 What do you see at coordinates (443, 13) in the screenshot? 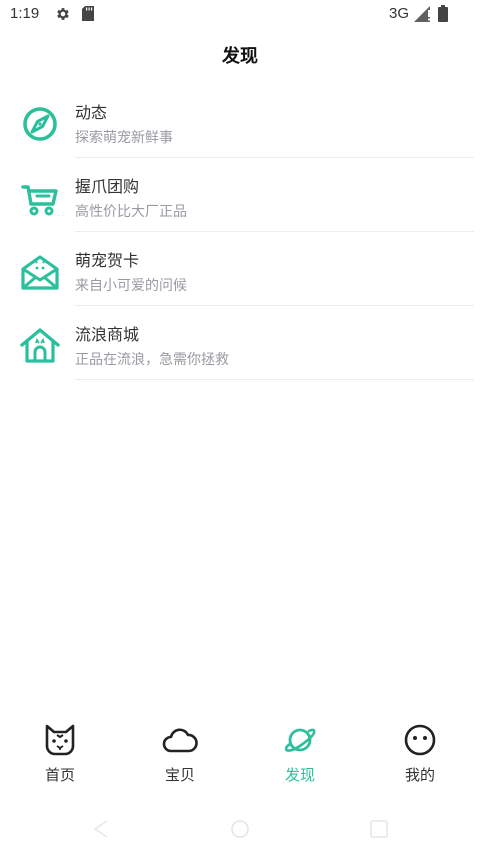
I see `battery-icon` at bounding box center [443, 13].